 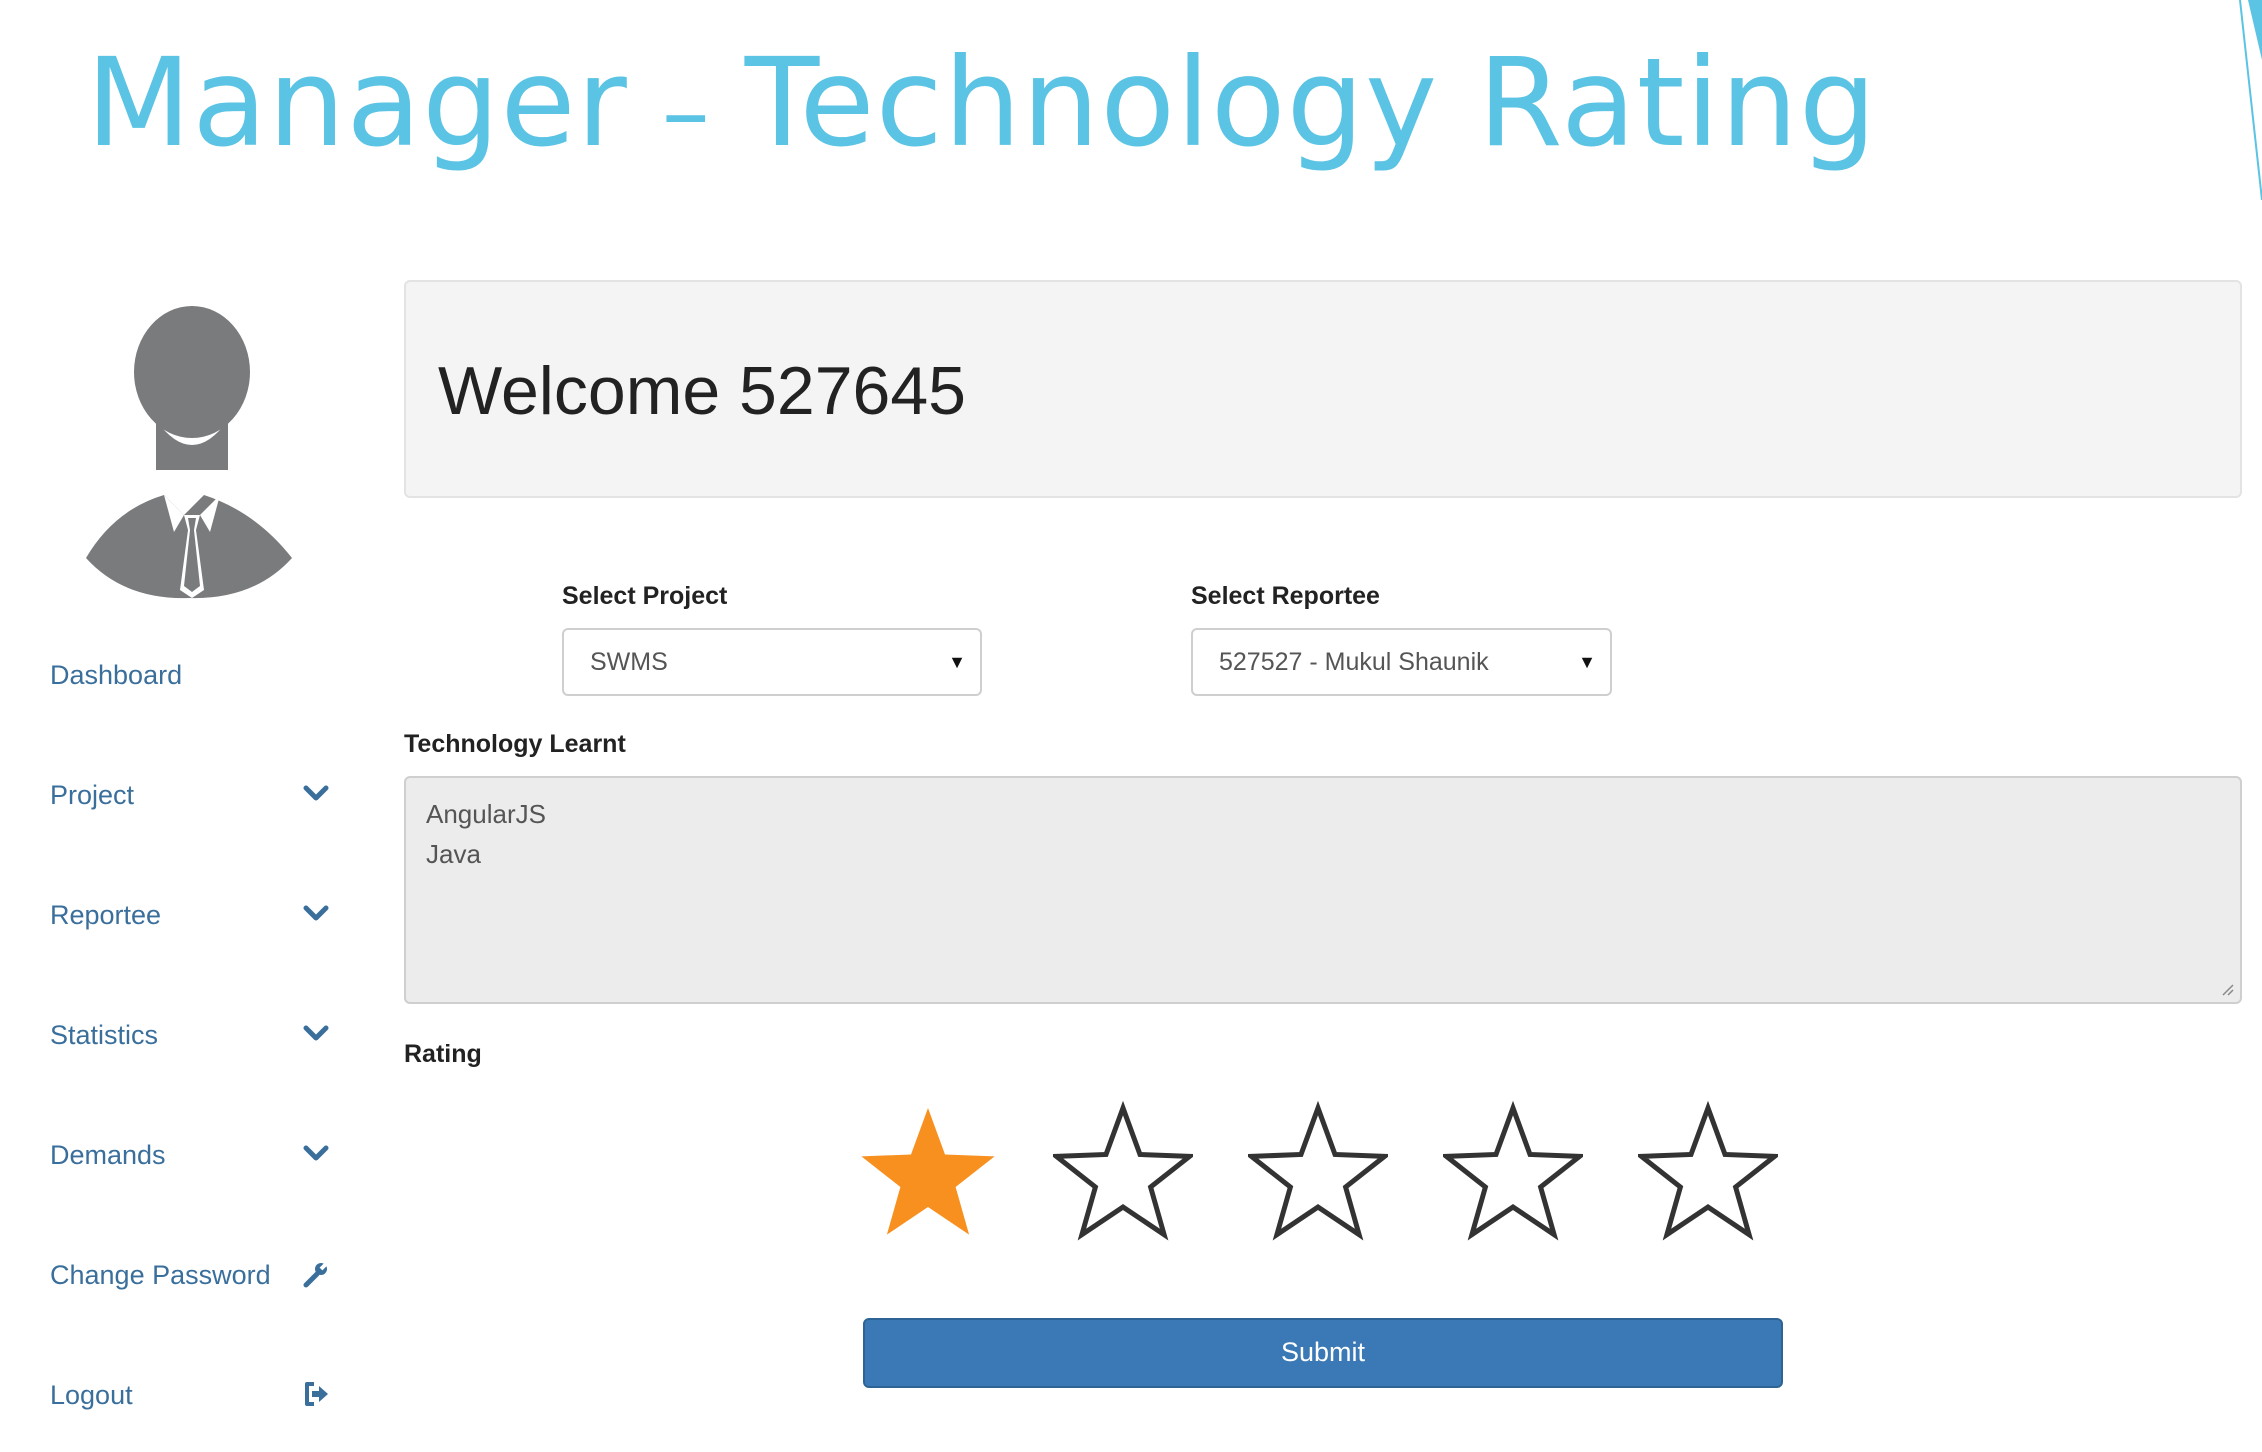 I want to click on reportee-select-value: 527527 - Mukul Shaunik, so click(x=1354, y=662).